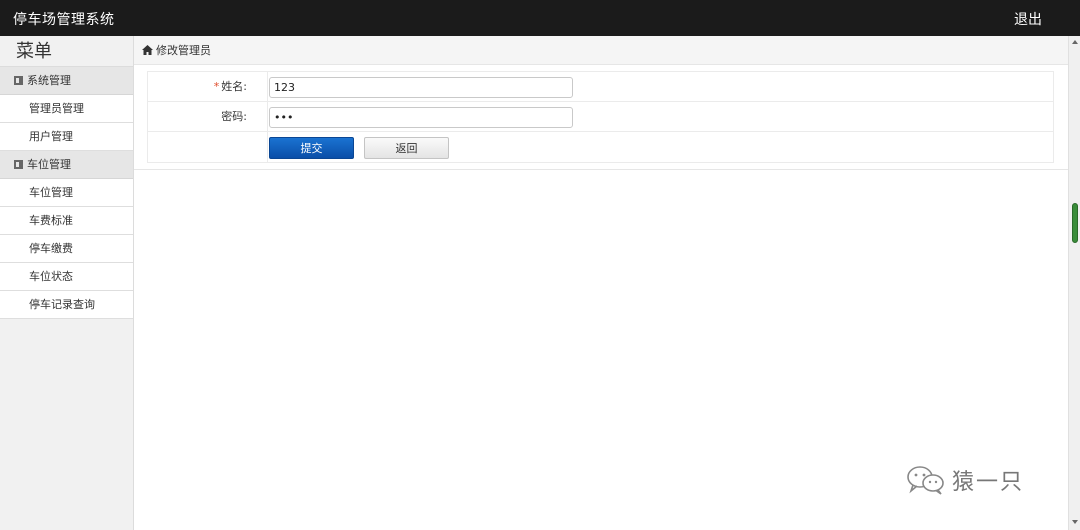 This screenshot has height=530, width=1080. What do you see at coordinates (311, 148) in the screenshot?
I see `submit-button: 提交` at bounding box center [311, 148].